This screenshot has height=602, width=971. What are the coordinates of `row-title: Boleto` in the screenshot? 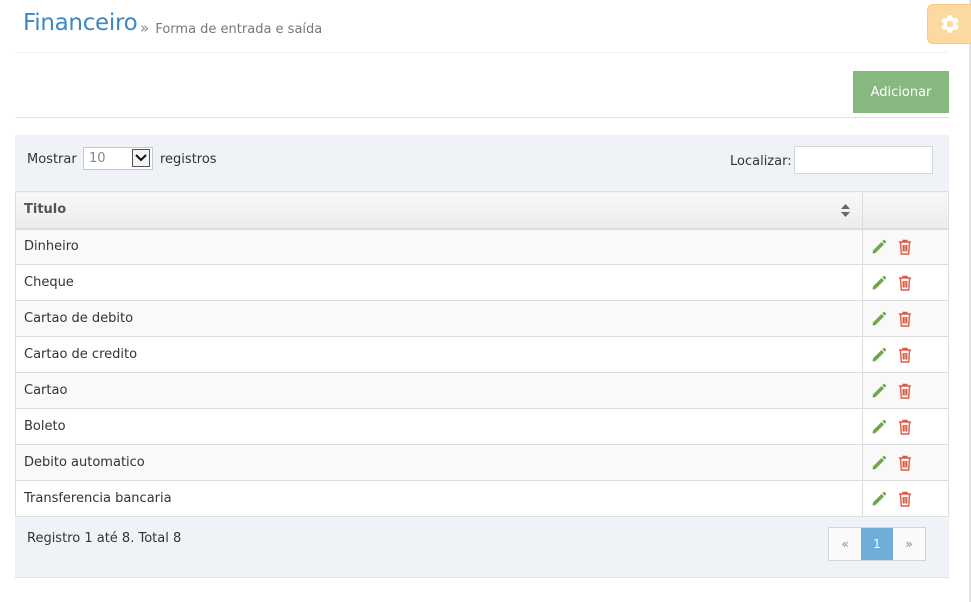 It's located at (439, 426).